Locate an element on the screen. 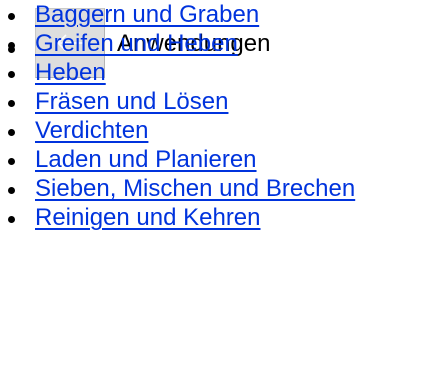  menu-link: Reinigen und Kehren is located at coordinates (148, 217).